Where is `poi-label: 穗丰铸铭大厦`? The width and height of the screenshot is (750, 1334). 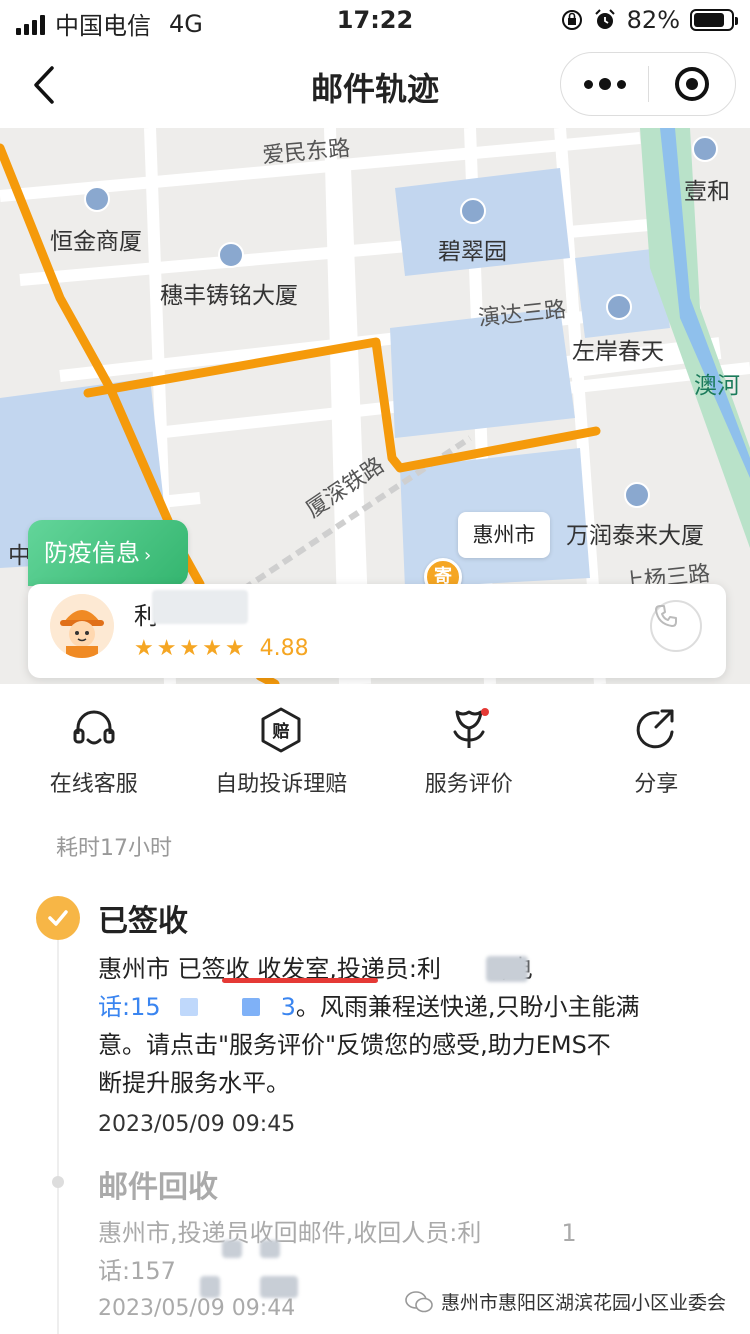
poi-label: 穗丰铸铭大厦 is located at coordinates (229, 296).